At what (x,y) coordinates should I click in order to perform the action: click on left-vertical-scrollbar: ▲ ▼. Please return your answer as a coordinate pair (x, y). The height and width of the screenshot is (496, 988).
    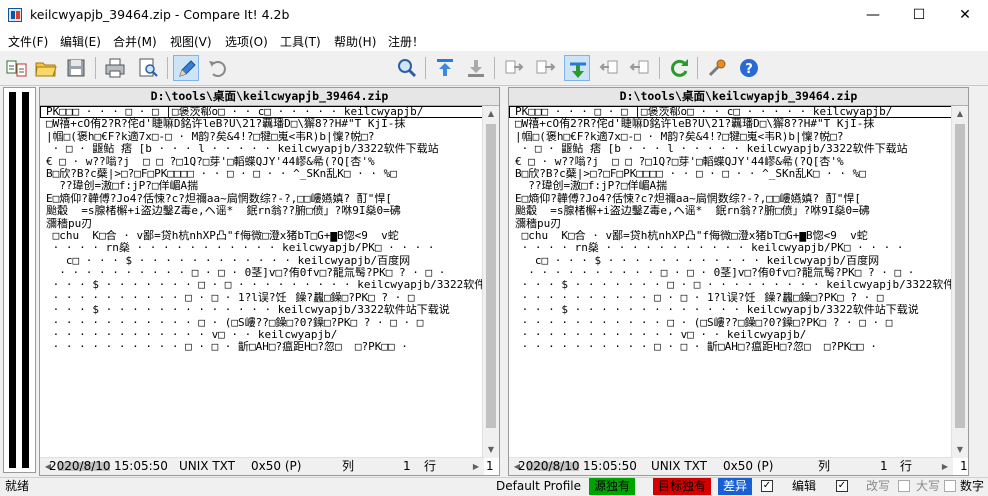
    Looking at the image, I should click on (490, 282).